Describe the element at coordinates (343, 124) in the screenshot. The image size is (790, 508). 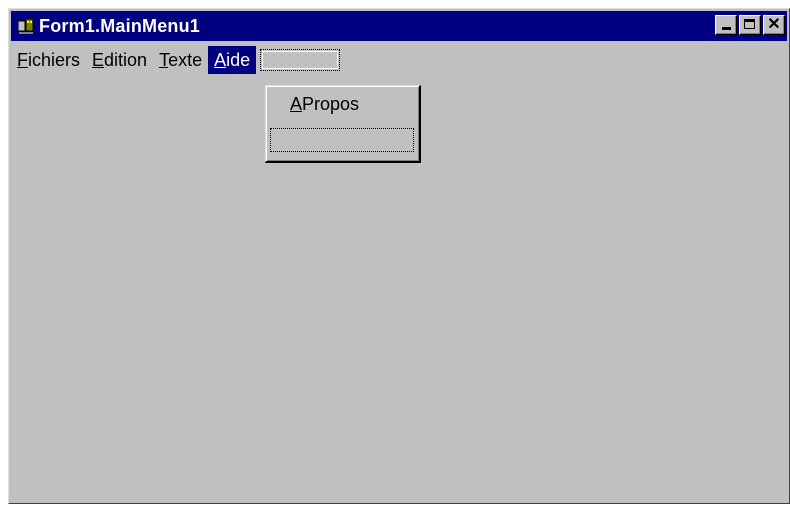
I see `aide-dropdown: APropos` at that location.